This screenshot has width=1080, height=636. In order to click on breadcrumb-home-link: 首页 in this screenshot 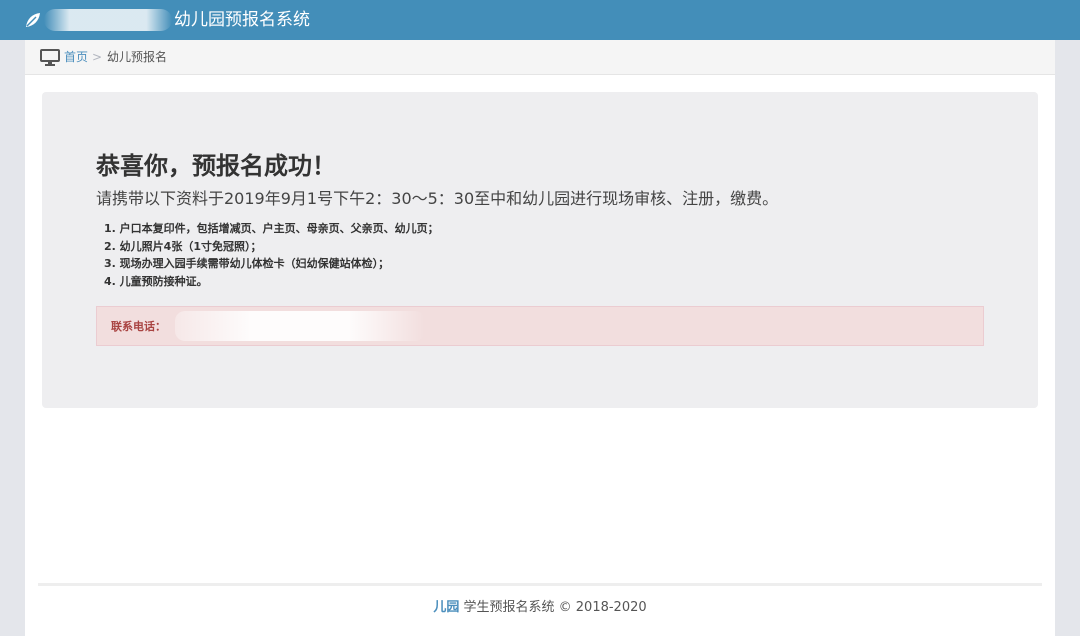, I will do `click(76, 57)`.